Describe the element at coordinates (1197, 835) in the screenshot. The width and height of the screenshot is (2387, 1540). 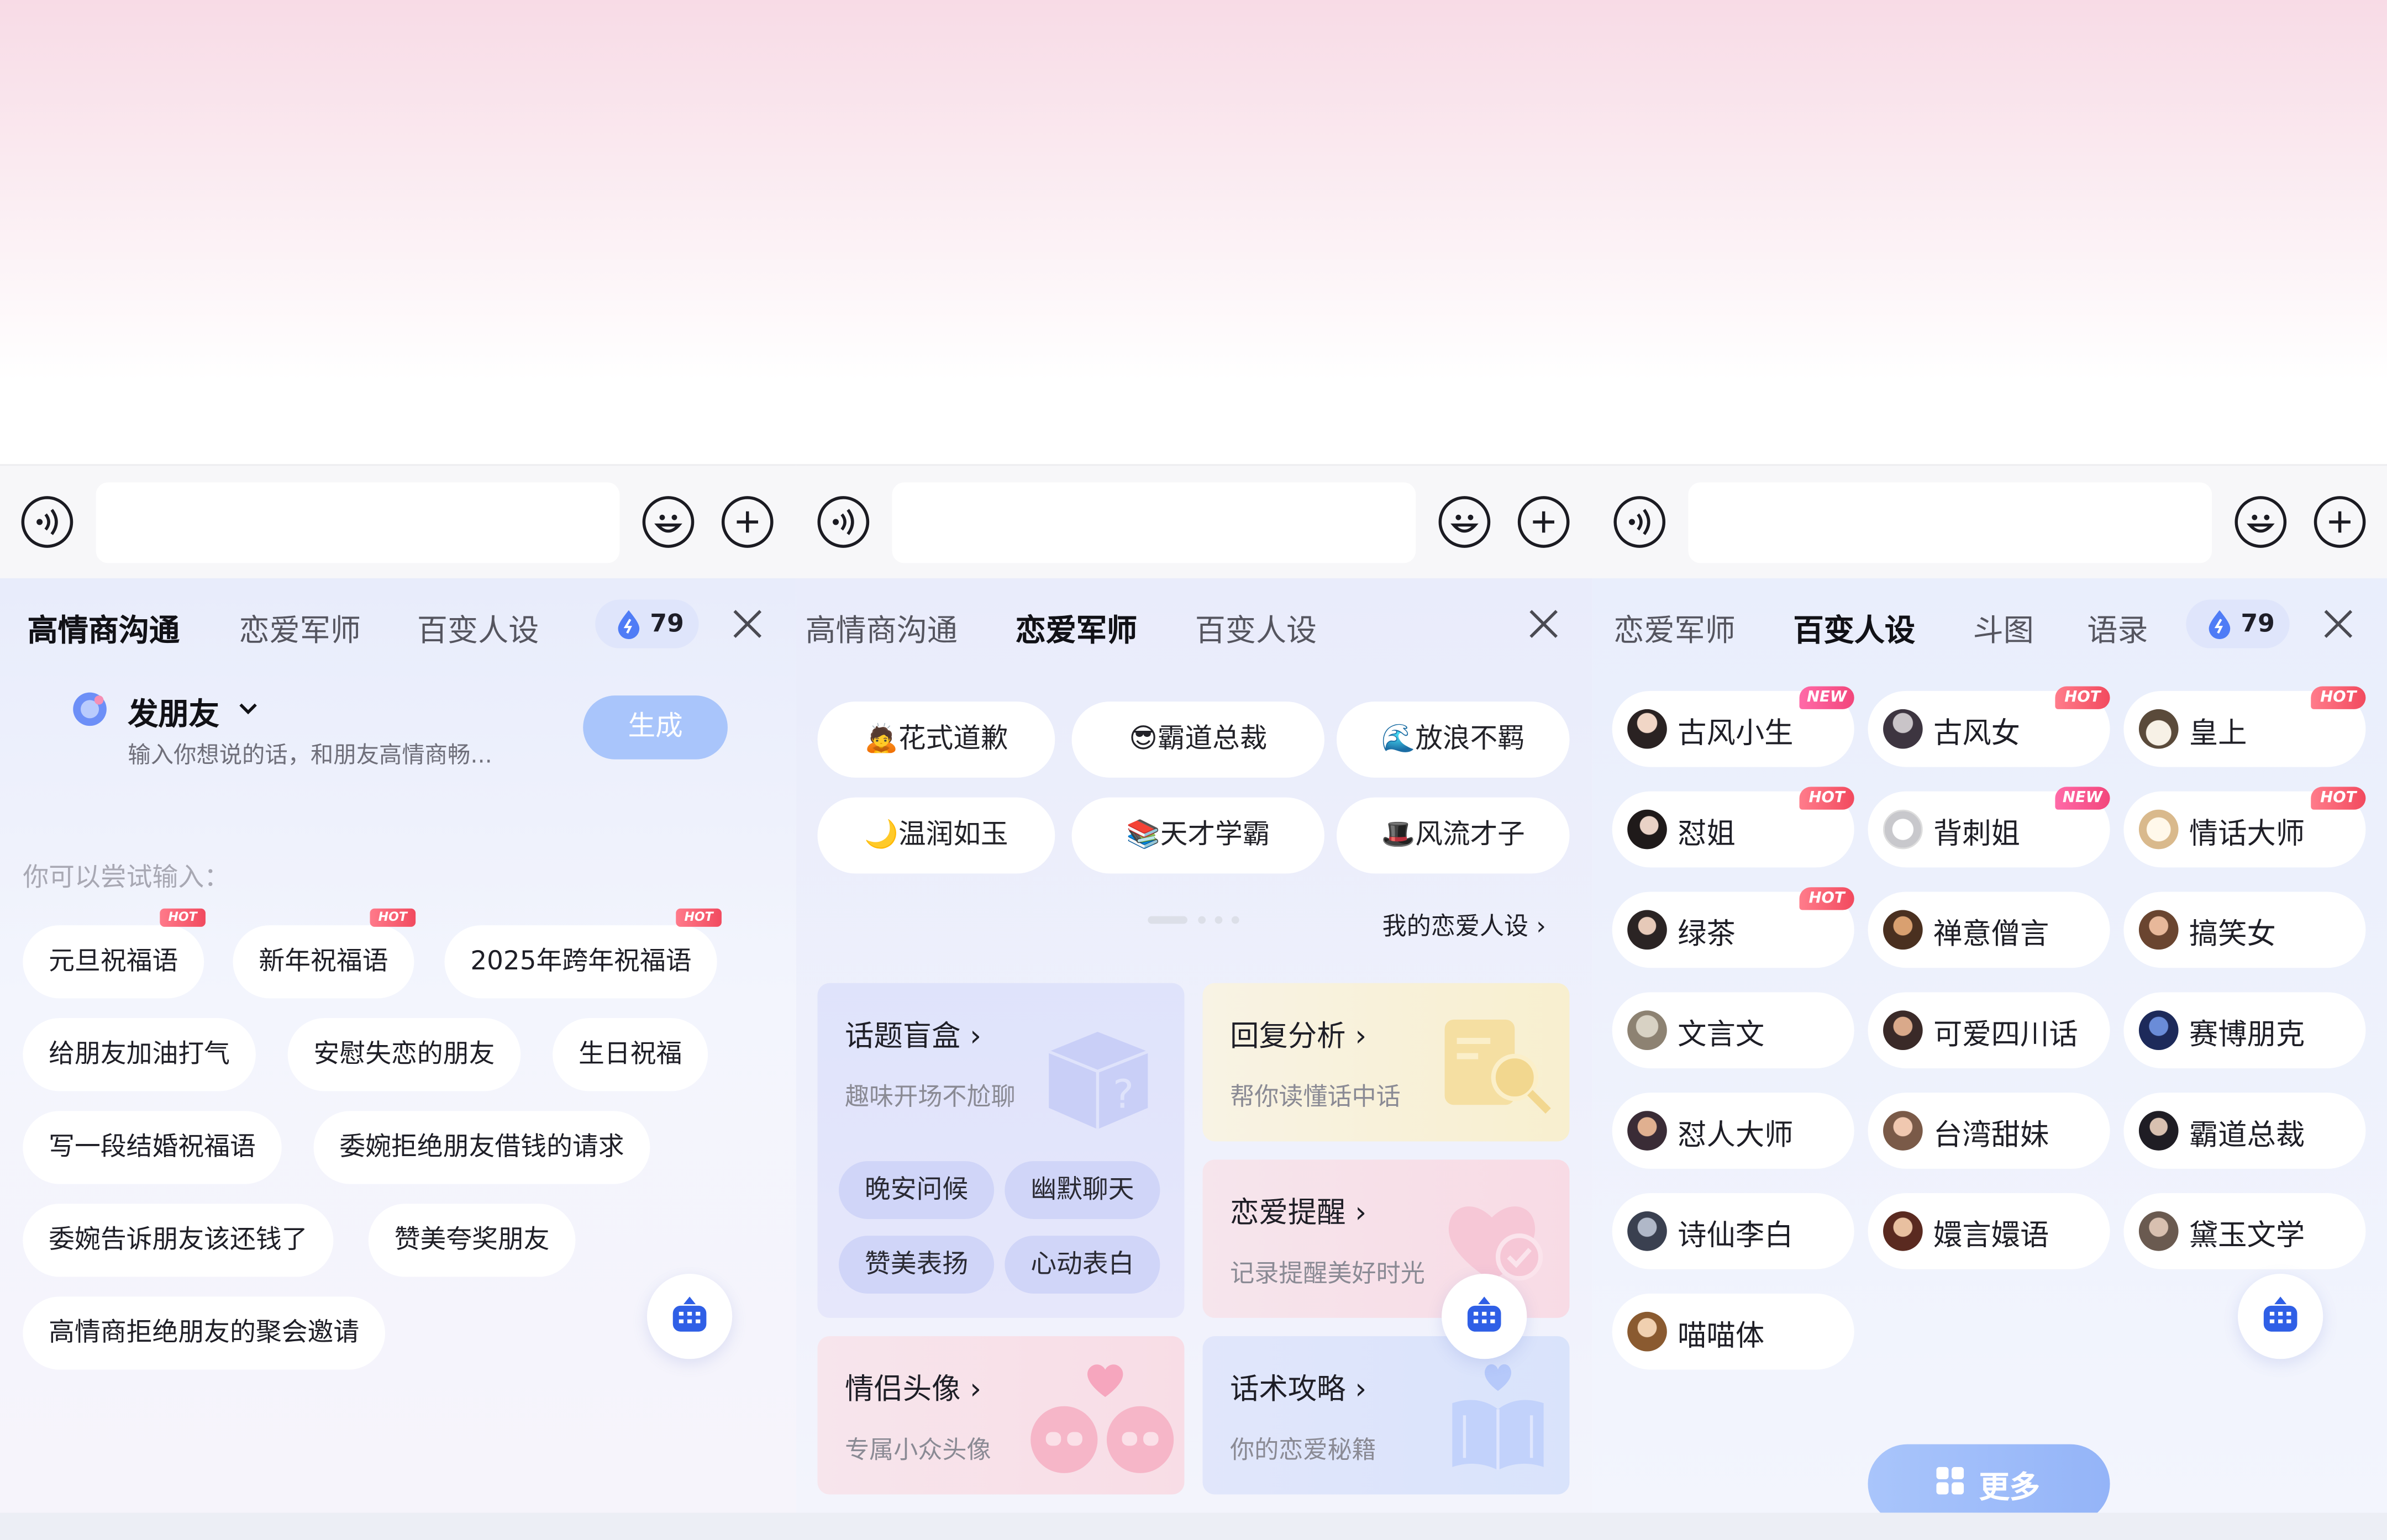
I see `love-persona-chip: 📚天才学霸` at that location.